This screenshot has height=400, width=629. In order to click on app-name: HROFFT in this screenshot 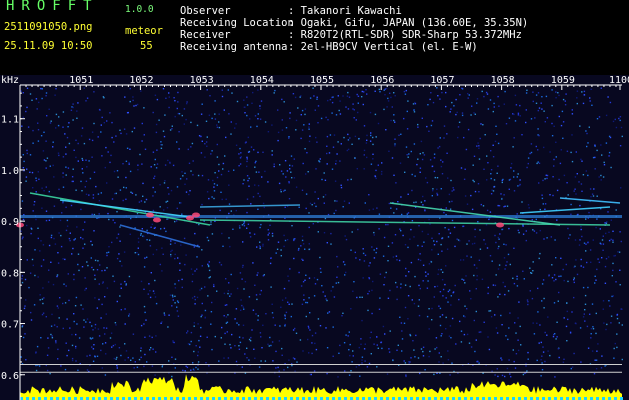, I will do `click(52, 7)`.